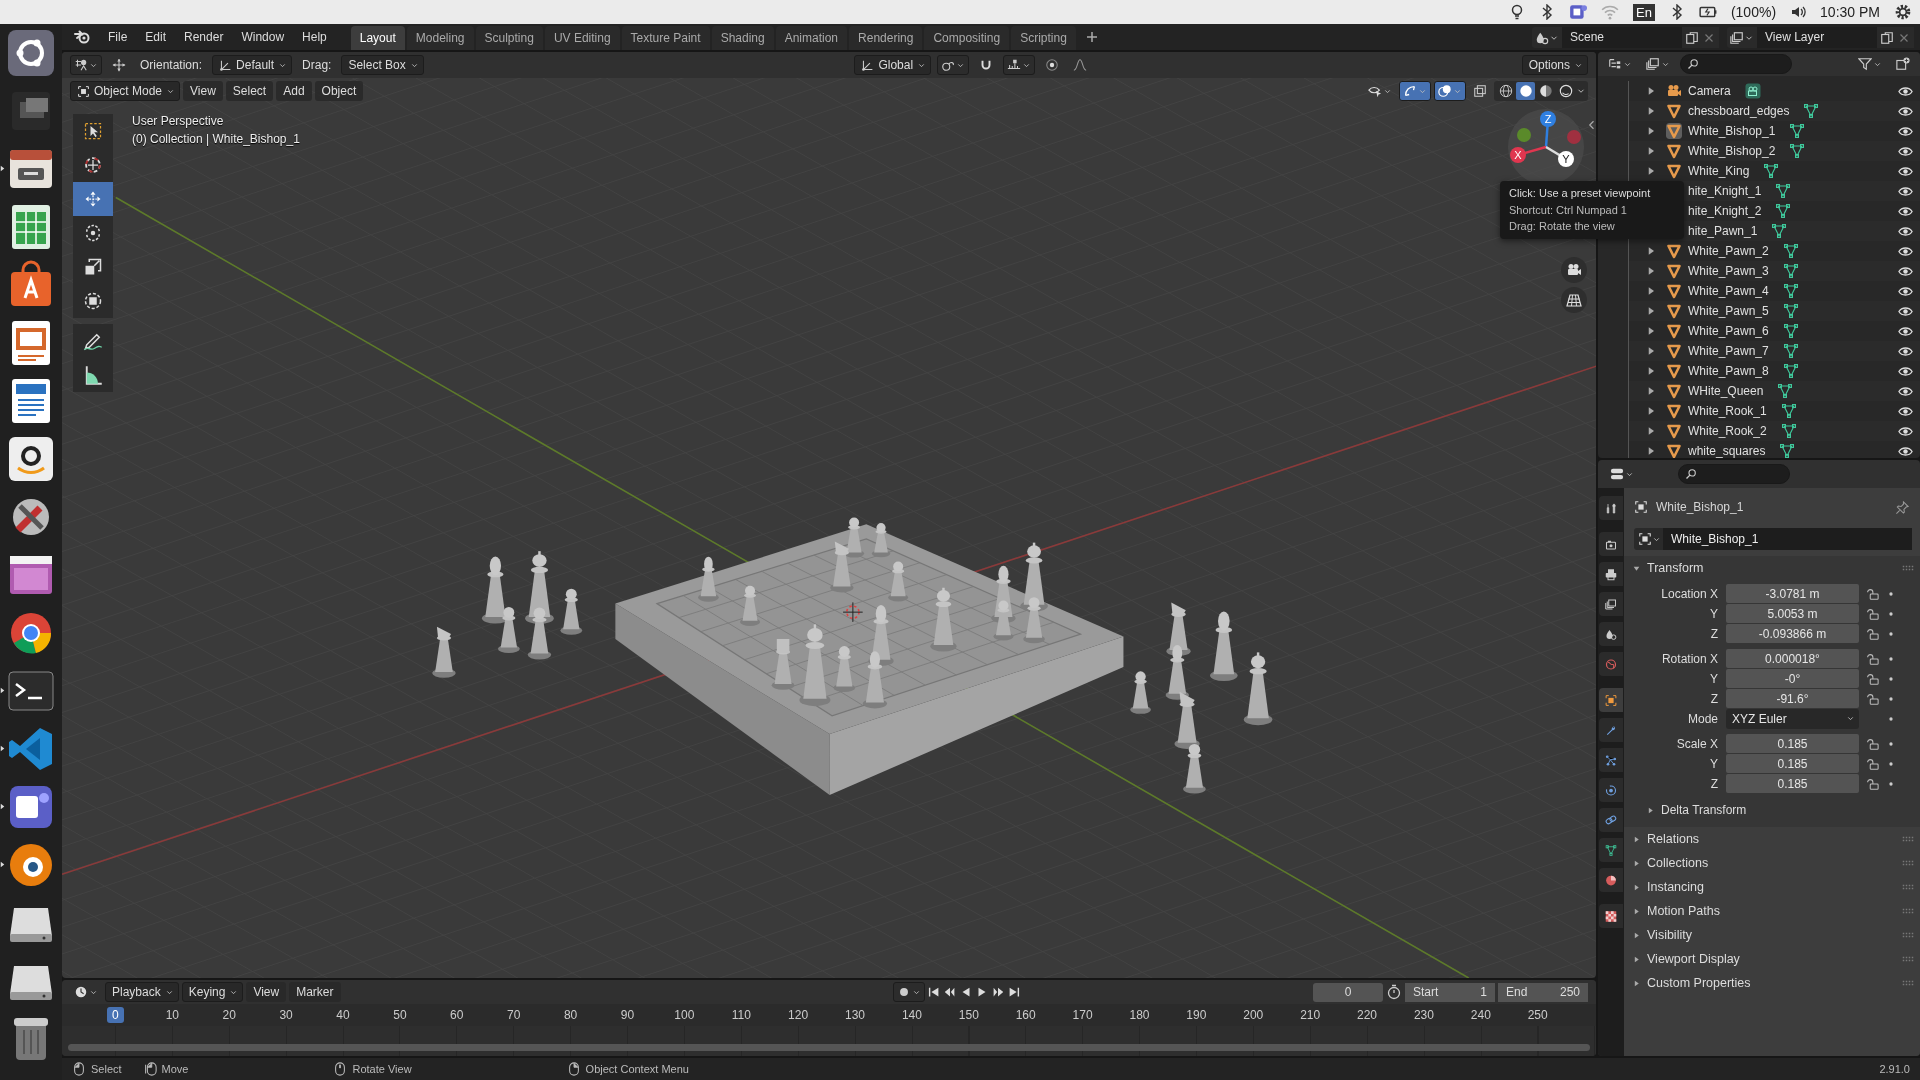 Image resolution: width=1920 pixels, height=1080 pixels. What do you see at coordinates (1719, 171) in the screenshot?
I see `outliner-item: White_King` at bounding box center [1719, 171].